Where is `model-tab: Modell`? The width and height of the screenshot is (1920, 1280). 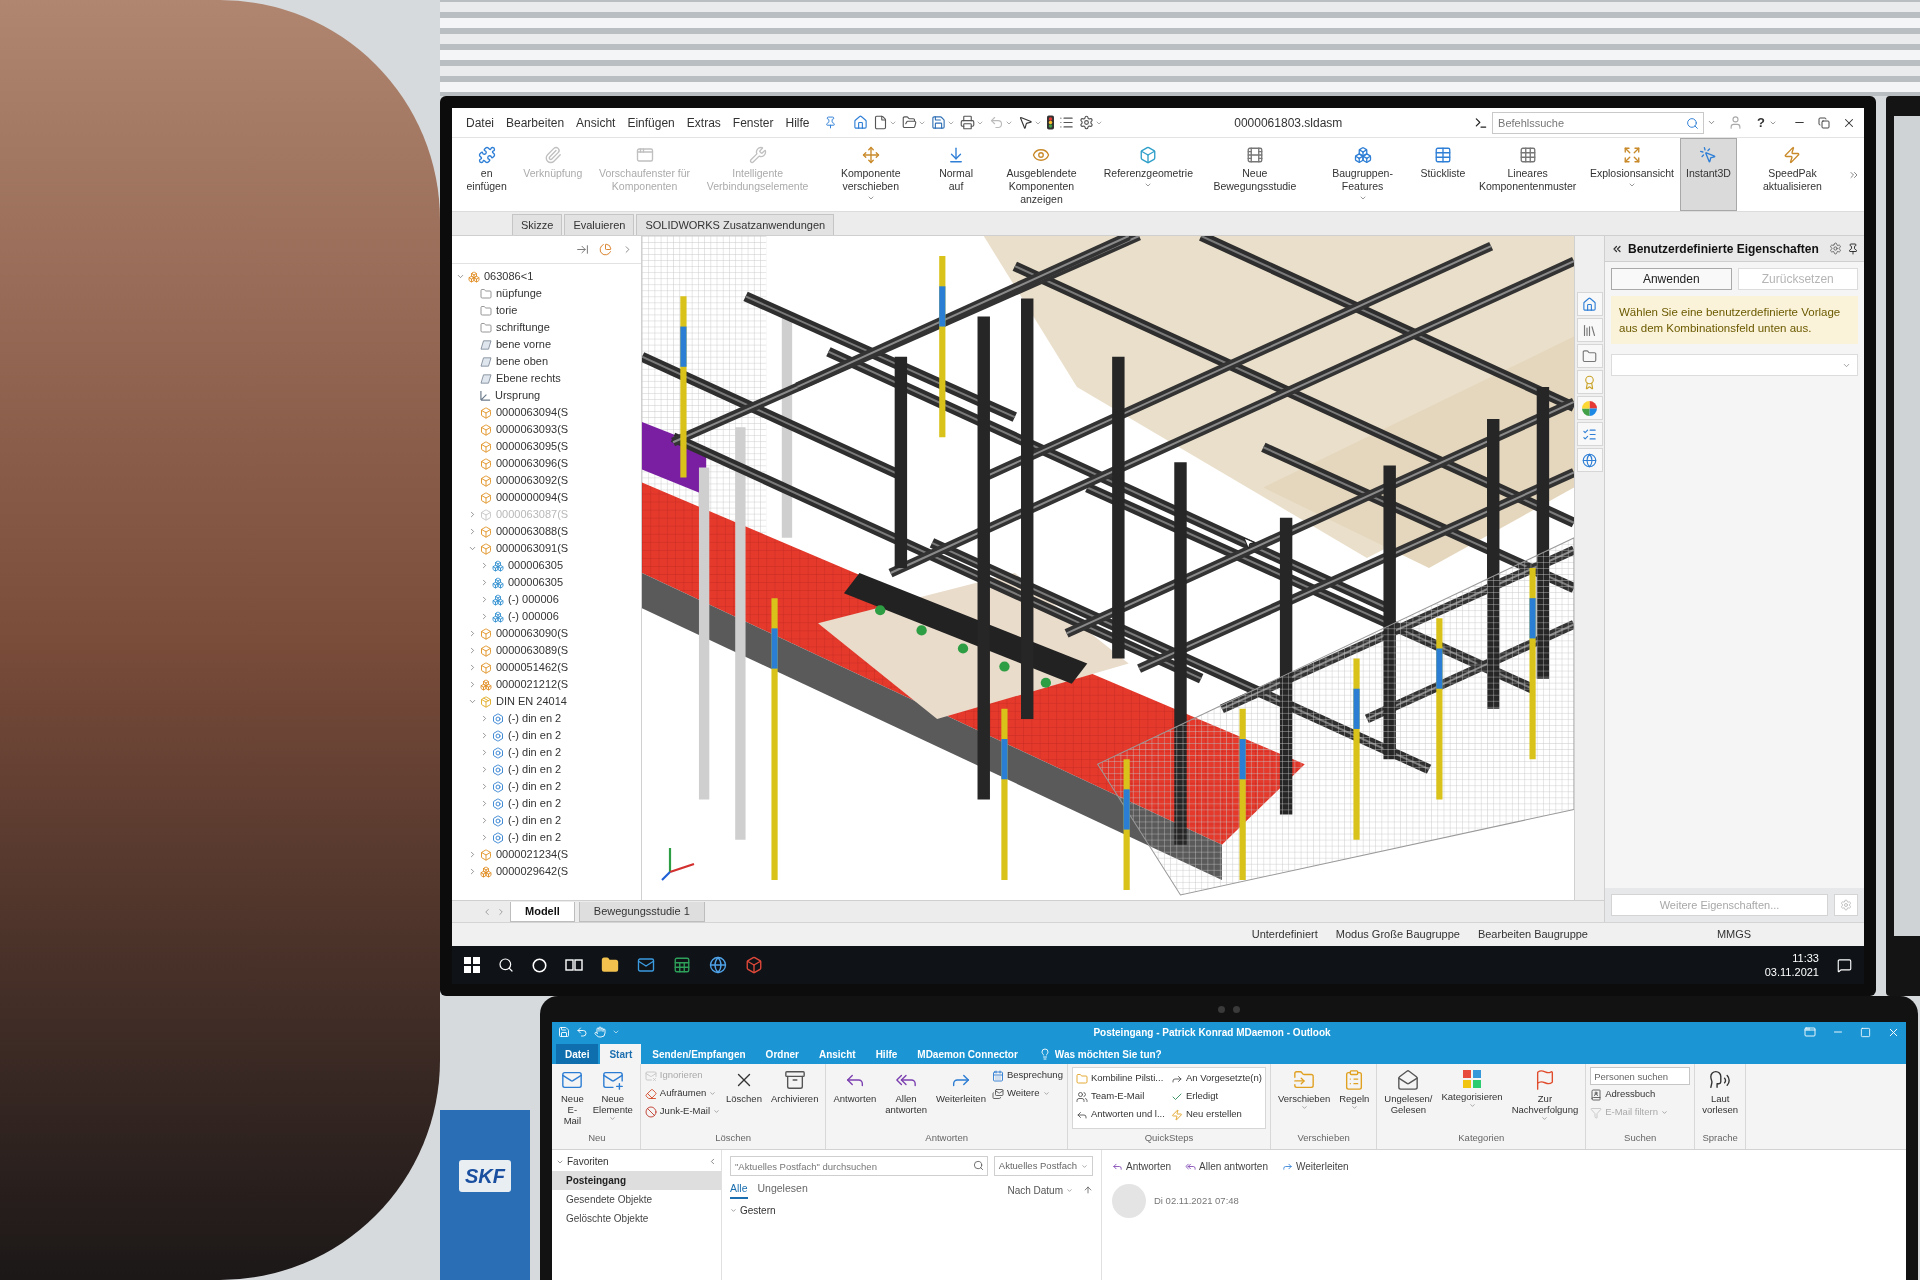
model-tab: Modell is located at coordinates (542, 911).